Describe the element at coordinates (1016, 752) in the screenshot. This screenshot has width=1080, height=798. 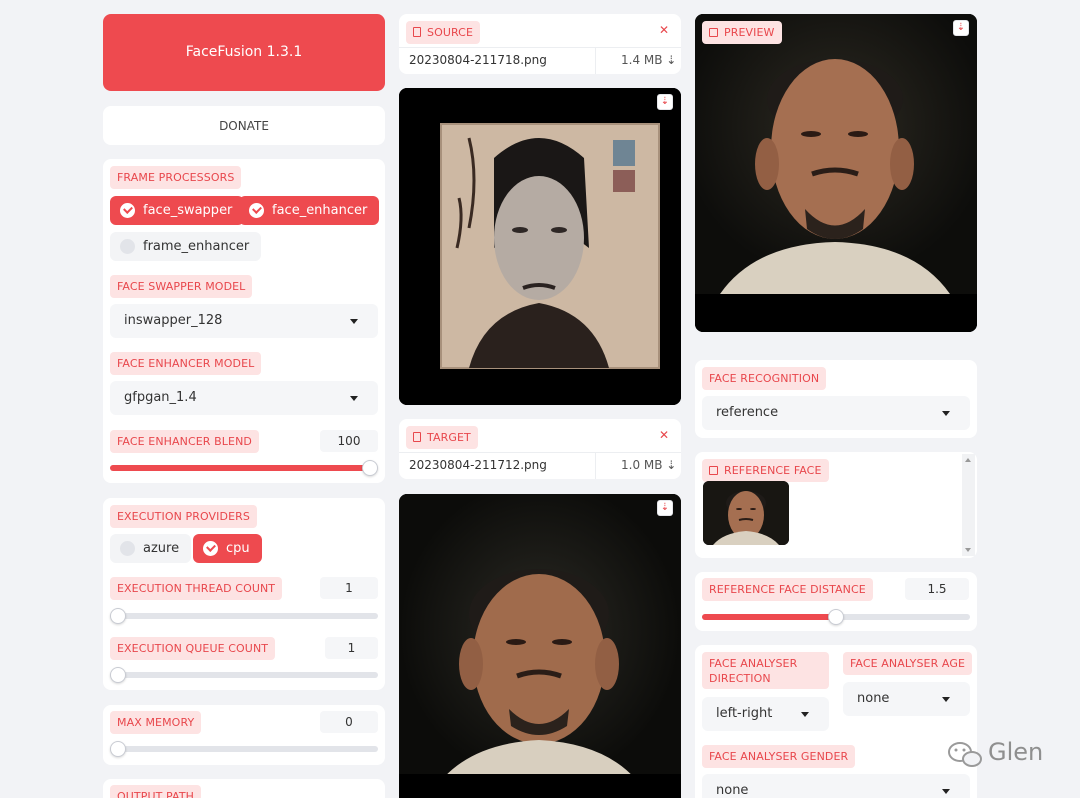
I see `watermark-text: Glen` at that location.